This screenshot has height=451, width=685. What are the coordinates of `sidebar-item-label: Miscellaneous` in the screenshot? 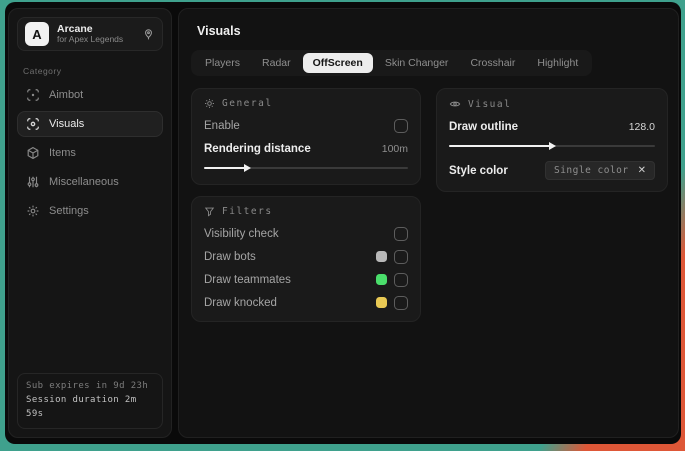 It's located at (84, 182).